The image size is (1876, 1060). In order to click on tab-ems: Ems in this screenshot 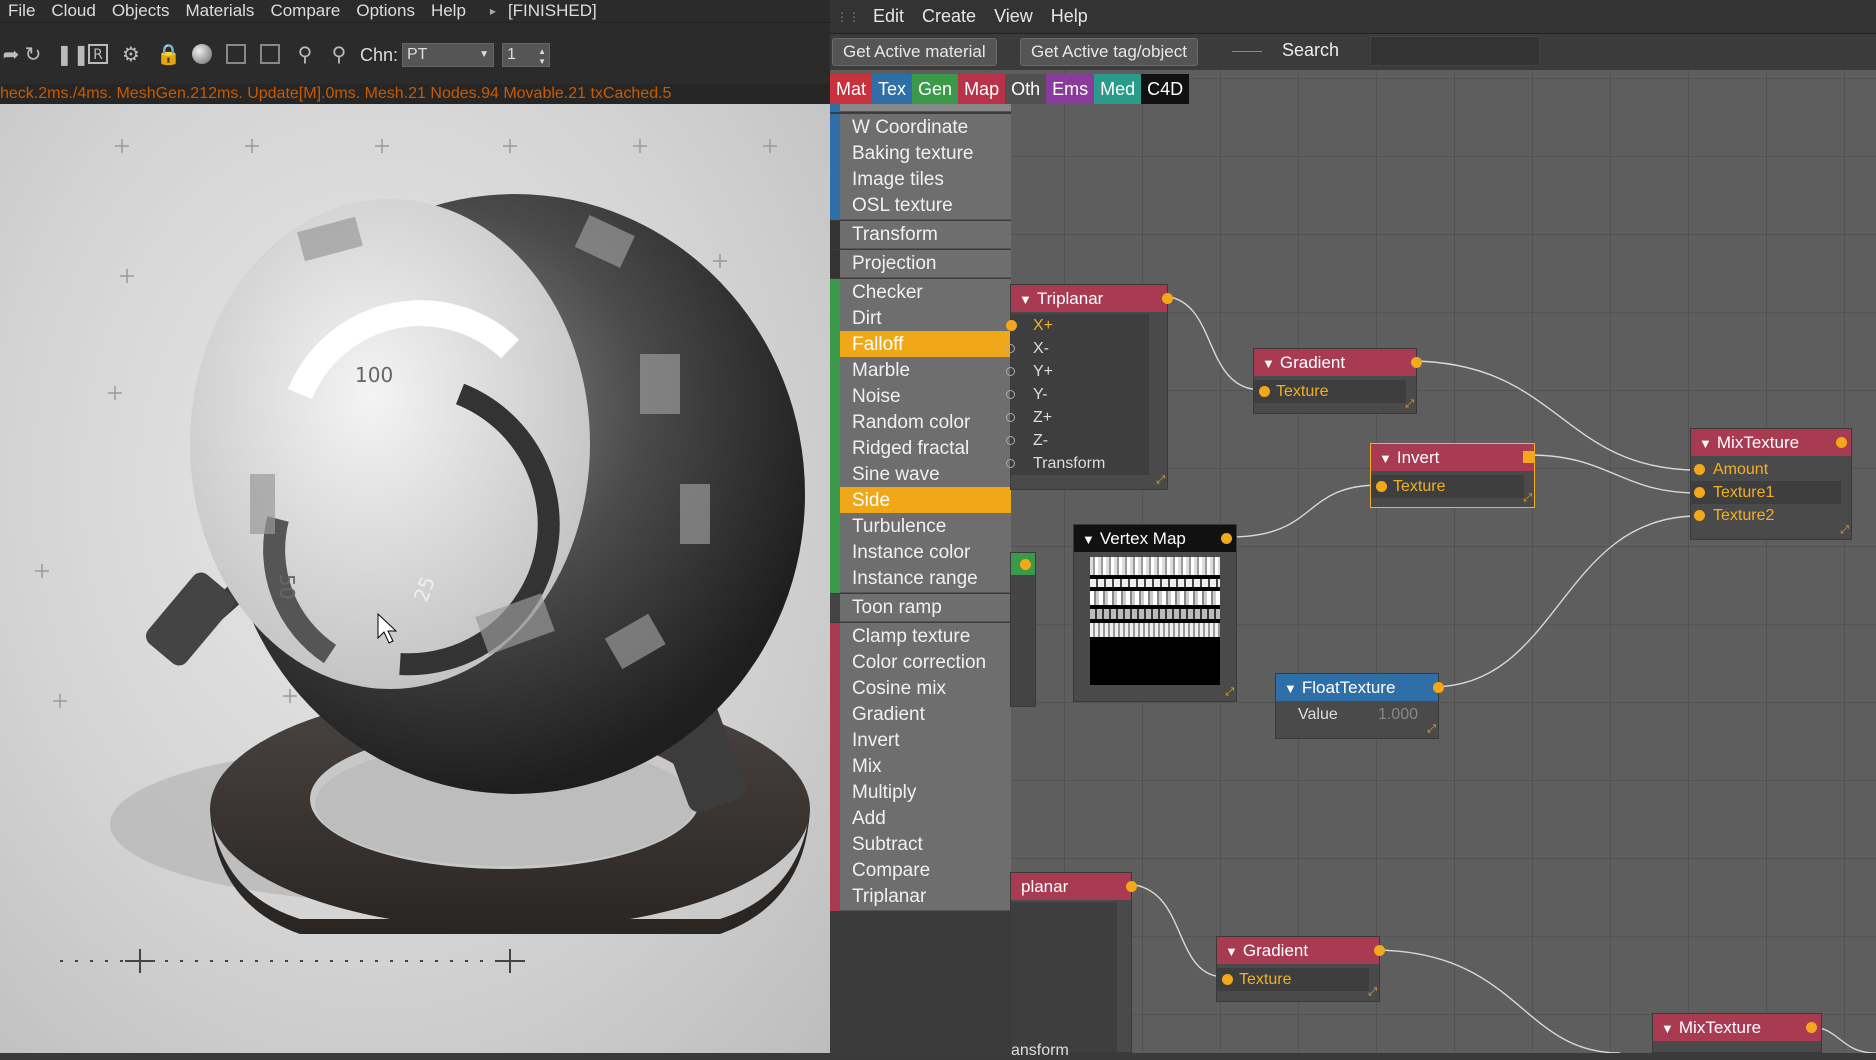, I will do `click(1070, 89)`.